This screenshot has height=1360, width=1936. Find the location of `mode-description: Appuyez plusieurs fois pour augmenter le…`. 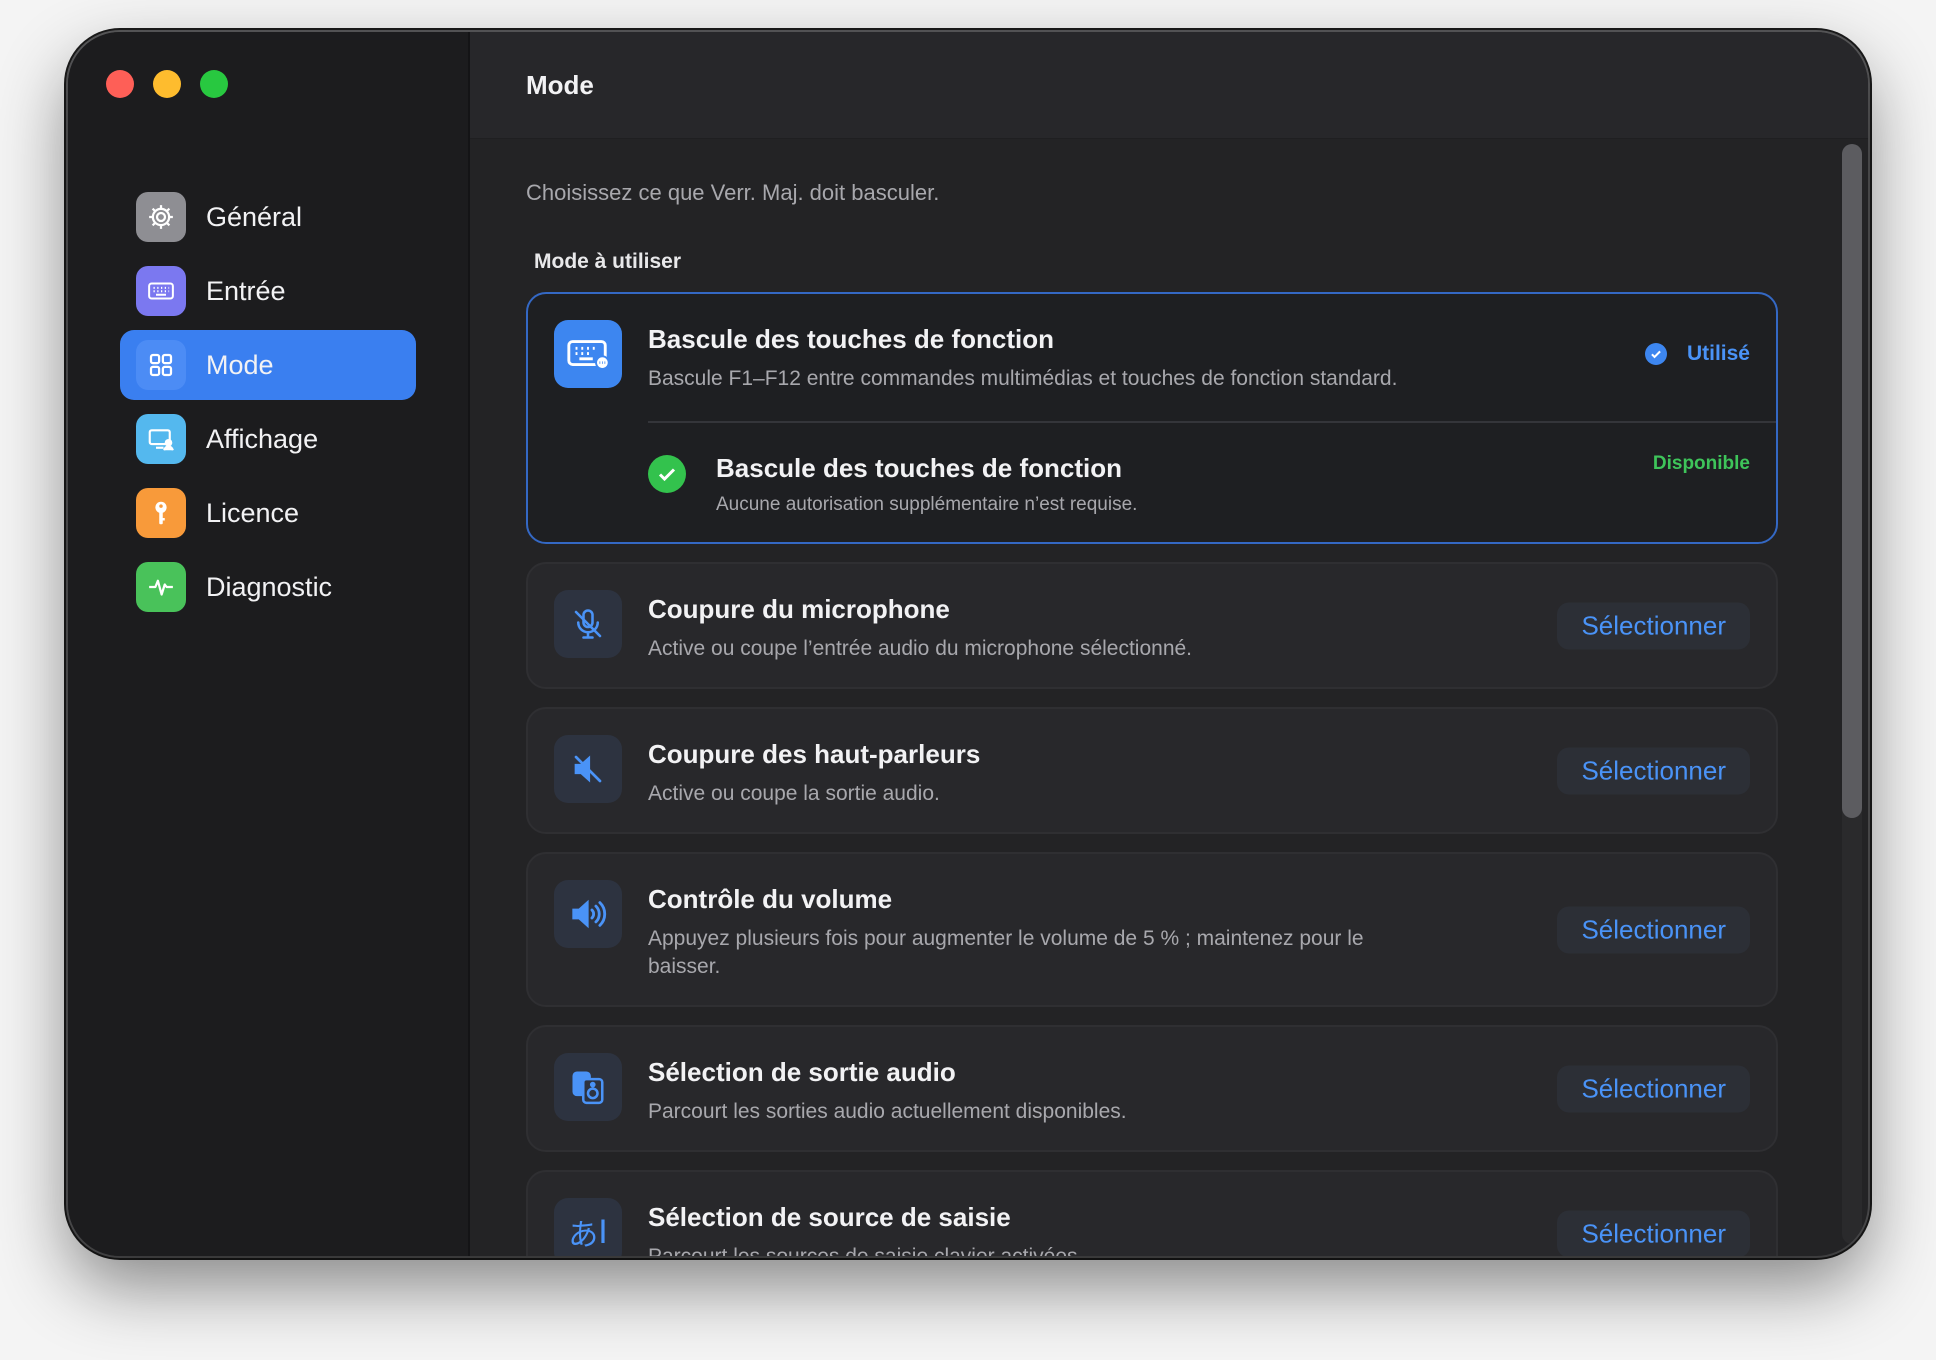

mode-description: Appuyez plusieurs fois pour augmenter le… is located at coordinates (1006, 952).